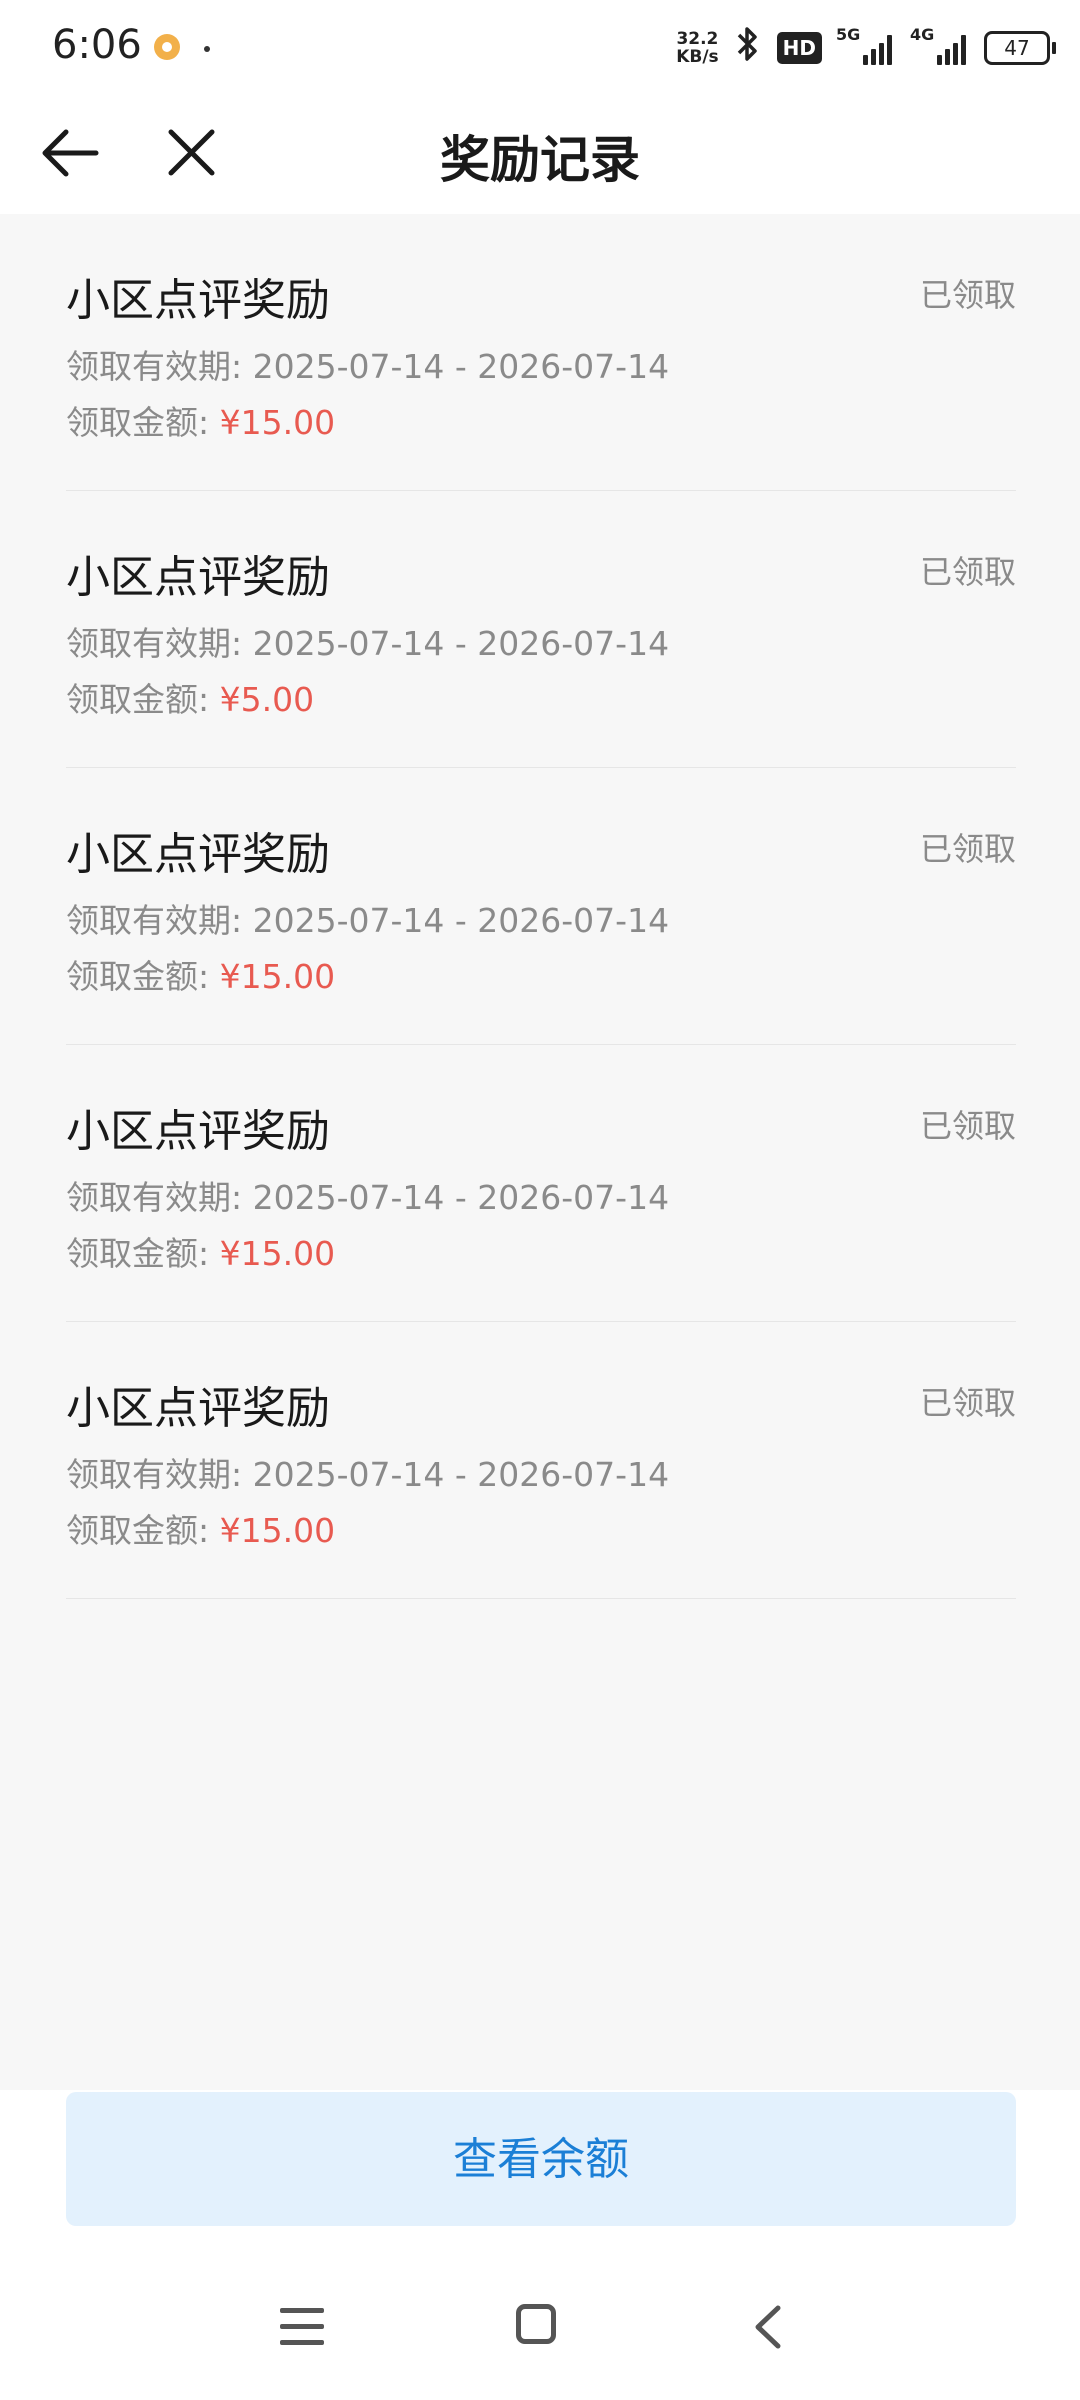 The width and height of the screenshot is (1080, 2400). Describe the element at coordinates (540, 48) in the screenshot. I see `status-bar: 6:06 32.2 KB/s HD 5G 4G 47` at that location.